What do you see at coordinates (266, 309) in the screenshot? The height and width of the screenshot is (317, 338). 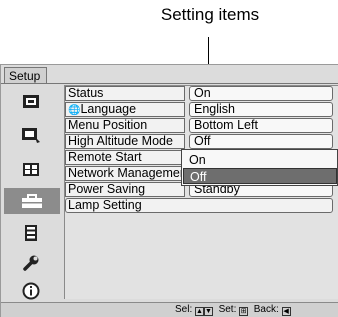 I see `back-hint-label: Back:` at bounding box center [266, 309].